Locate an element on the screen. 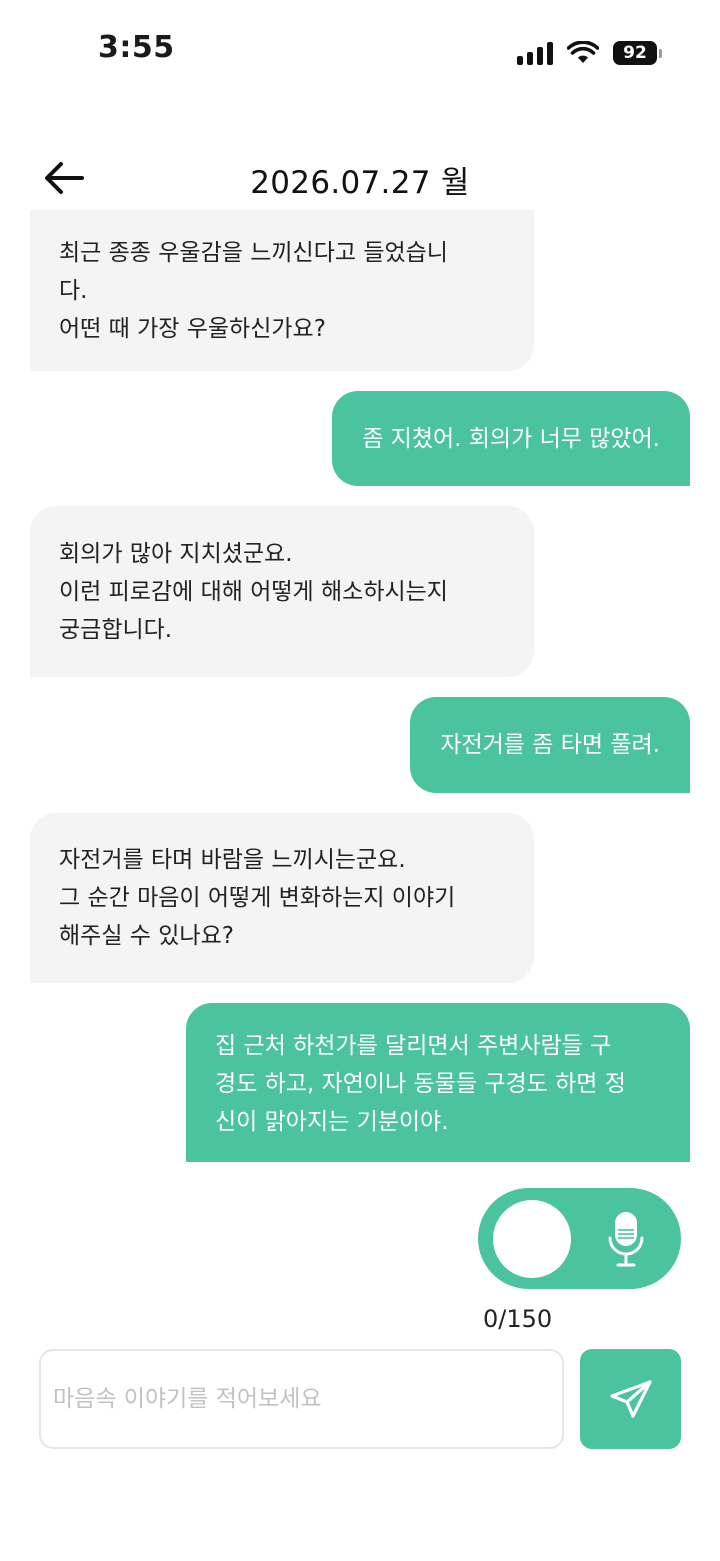 The width and height of the screenshot is (720, 1561). voice-input-toggle is located at coordinates (579, 1238).